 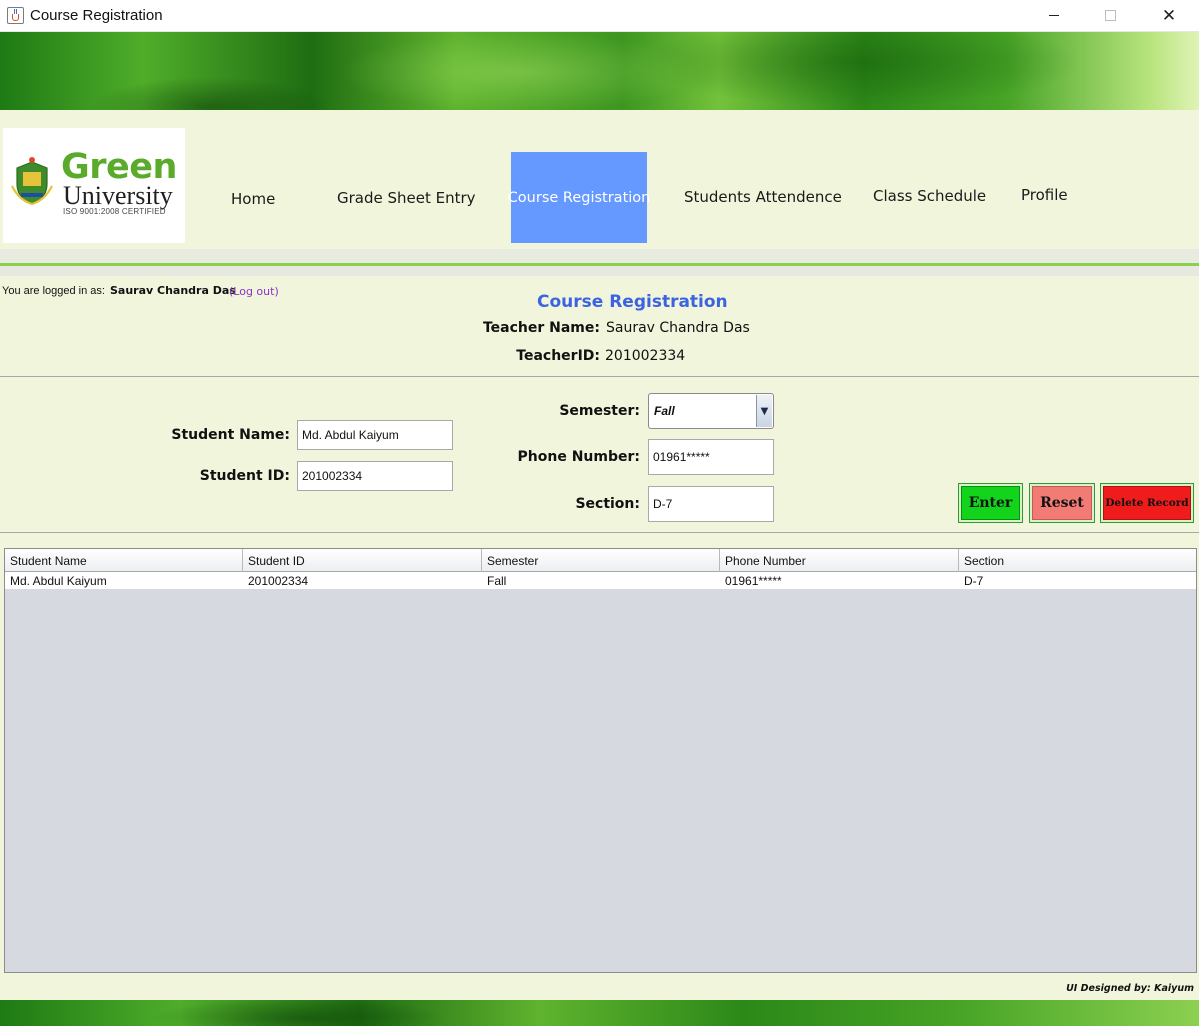 What do you see at coordinates (839, 560) in the screenshot?
I see `column-header-phone-number: Phone Number` at bounding box center [839, 560].